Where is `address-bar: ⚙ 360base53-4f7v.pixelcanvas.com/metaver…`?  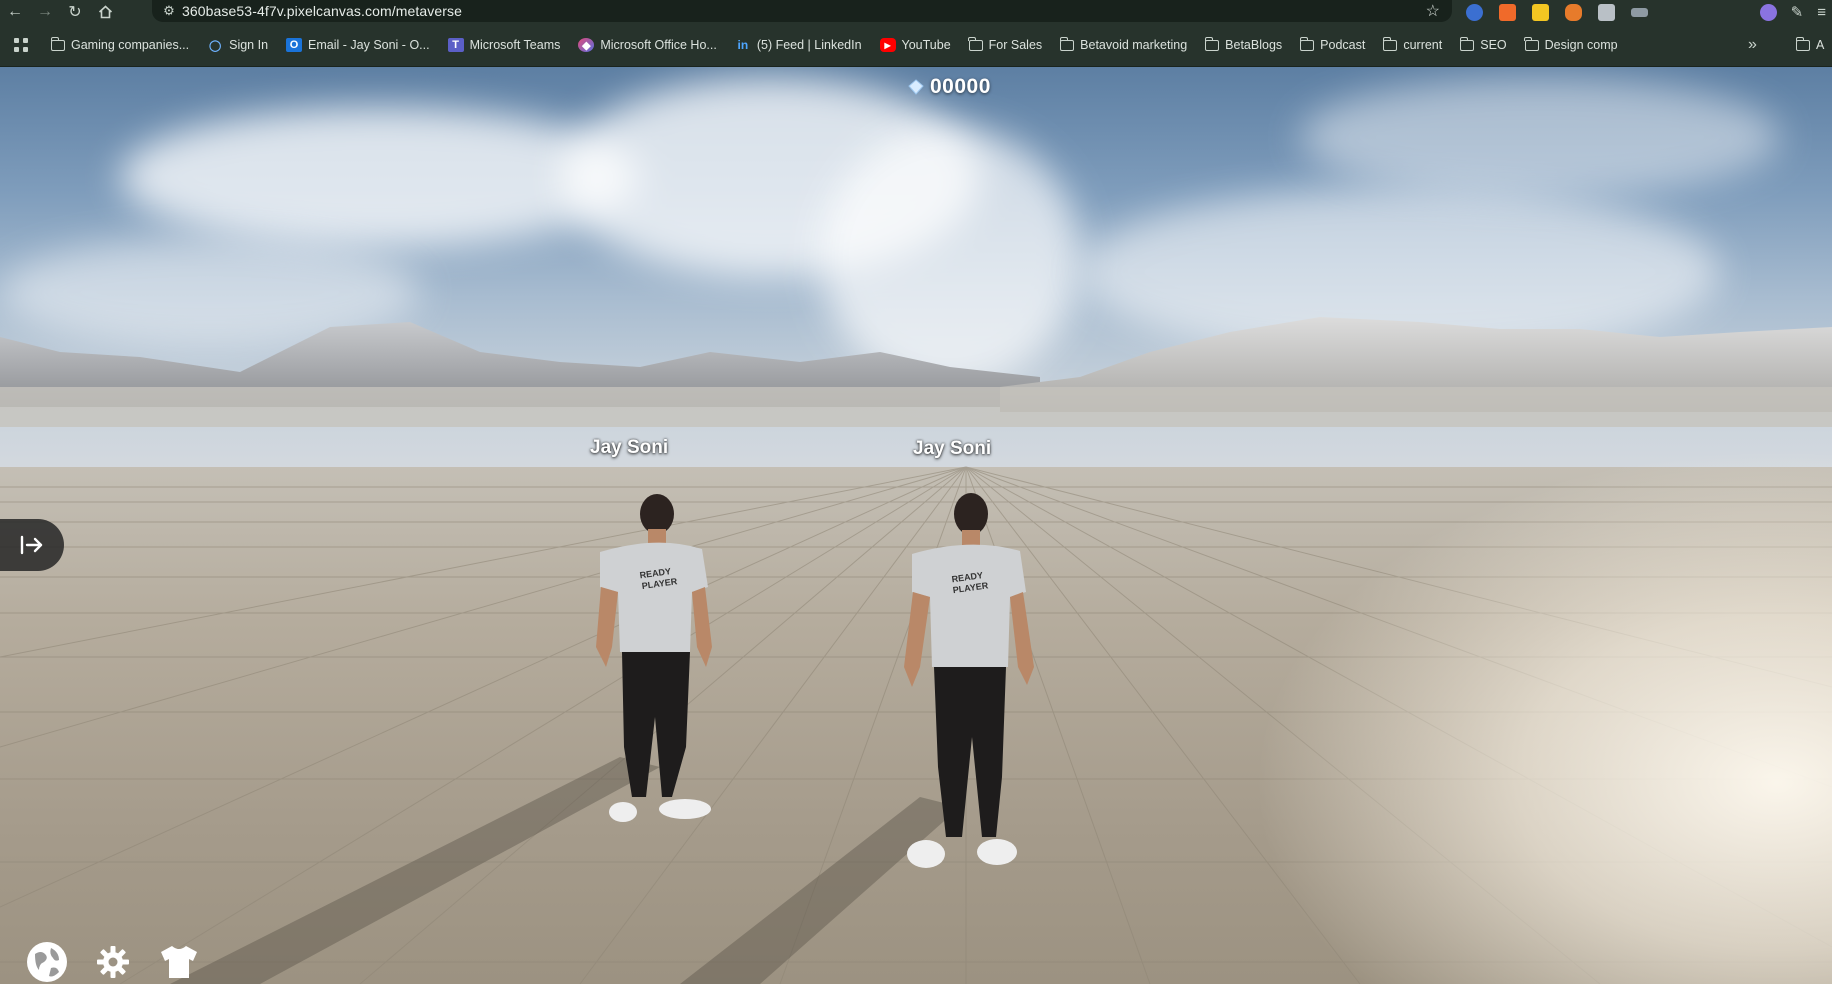 address-bar: ⚙ 360base53-4f7v.pixelcanvas.com/metaver… is located at coordinates (802, 11).